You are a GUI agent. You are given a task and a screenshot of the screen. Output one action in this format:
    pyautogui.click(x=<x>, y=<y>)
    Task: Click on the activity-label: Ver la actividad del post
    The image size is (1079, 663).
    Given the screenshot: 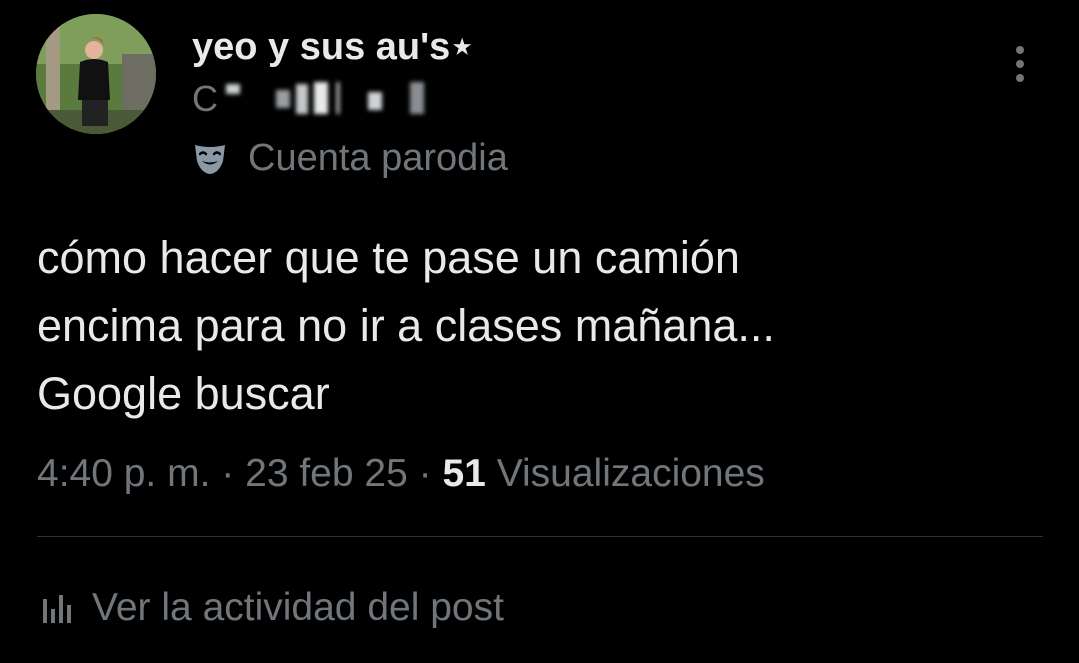 What is the action you would take?
    pyautogui.click(x=298, y=607)
    